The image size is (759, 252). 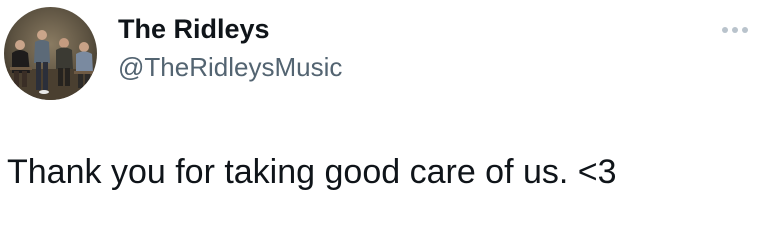 What do you see at coordinates (230, 67) in the screenshot?
I see `author-handle: @TheRidleysMusic` at bounding box center [230, 67].